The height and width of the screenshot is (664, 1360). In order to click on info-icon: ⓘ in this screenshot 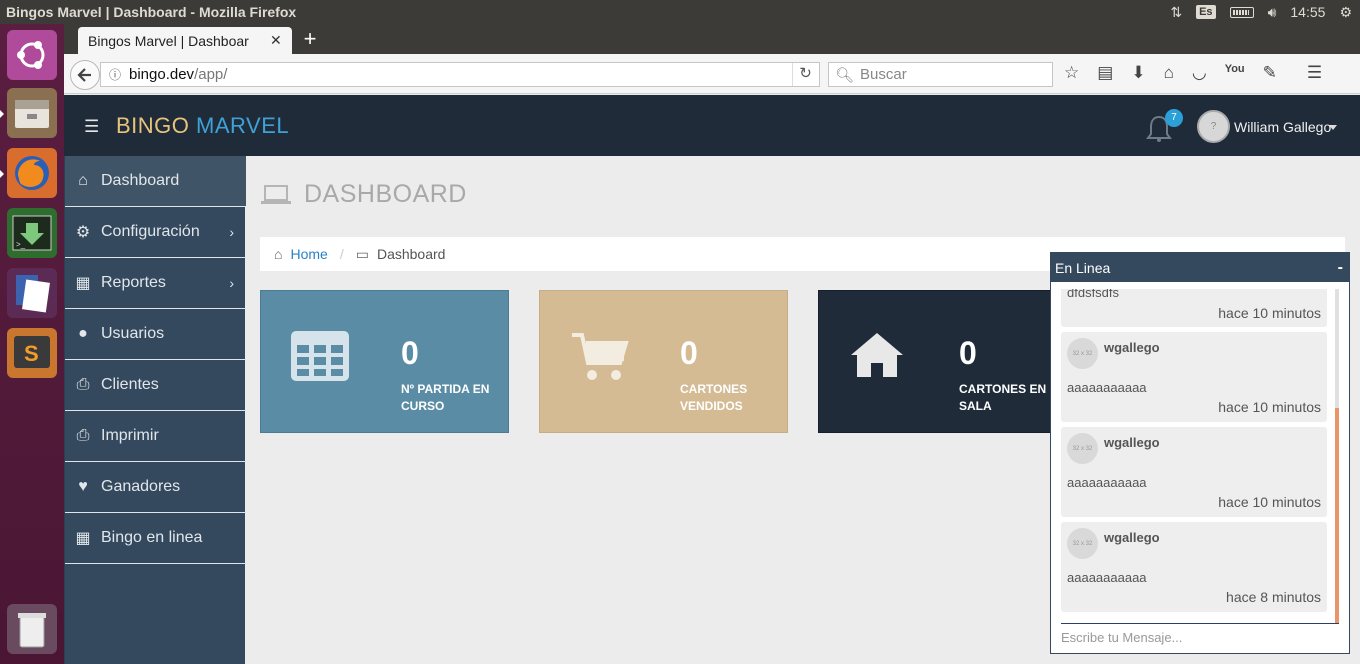, I will do `click(115, 74)`.